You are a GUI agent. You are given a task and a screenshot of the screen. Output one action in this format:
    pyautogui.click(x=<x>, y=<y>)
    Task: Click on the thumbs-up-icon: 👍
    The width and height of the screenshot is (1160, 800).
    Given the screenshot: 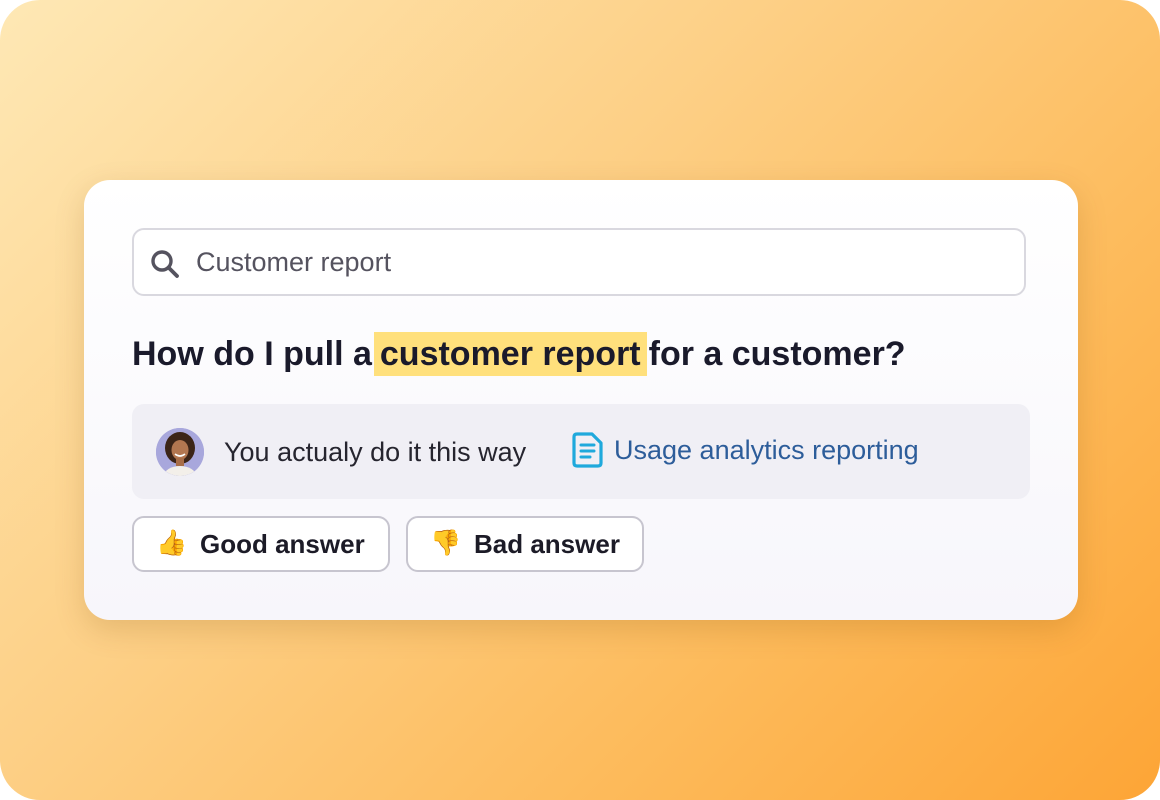 What is the action you would take?
    pyautogui.click(x=172, y=543)
    